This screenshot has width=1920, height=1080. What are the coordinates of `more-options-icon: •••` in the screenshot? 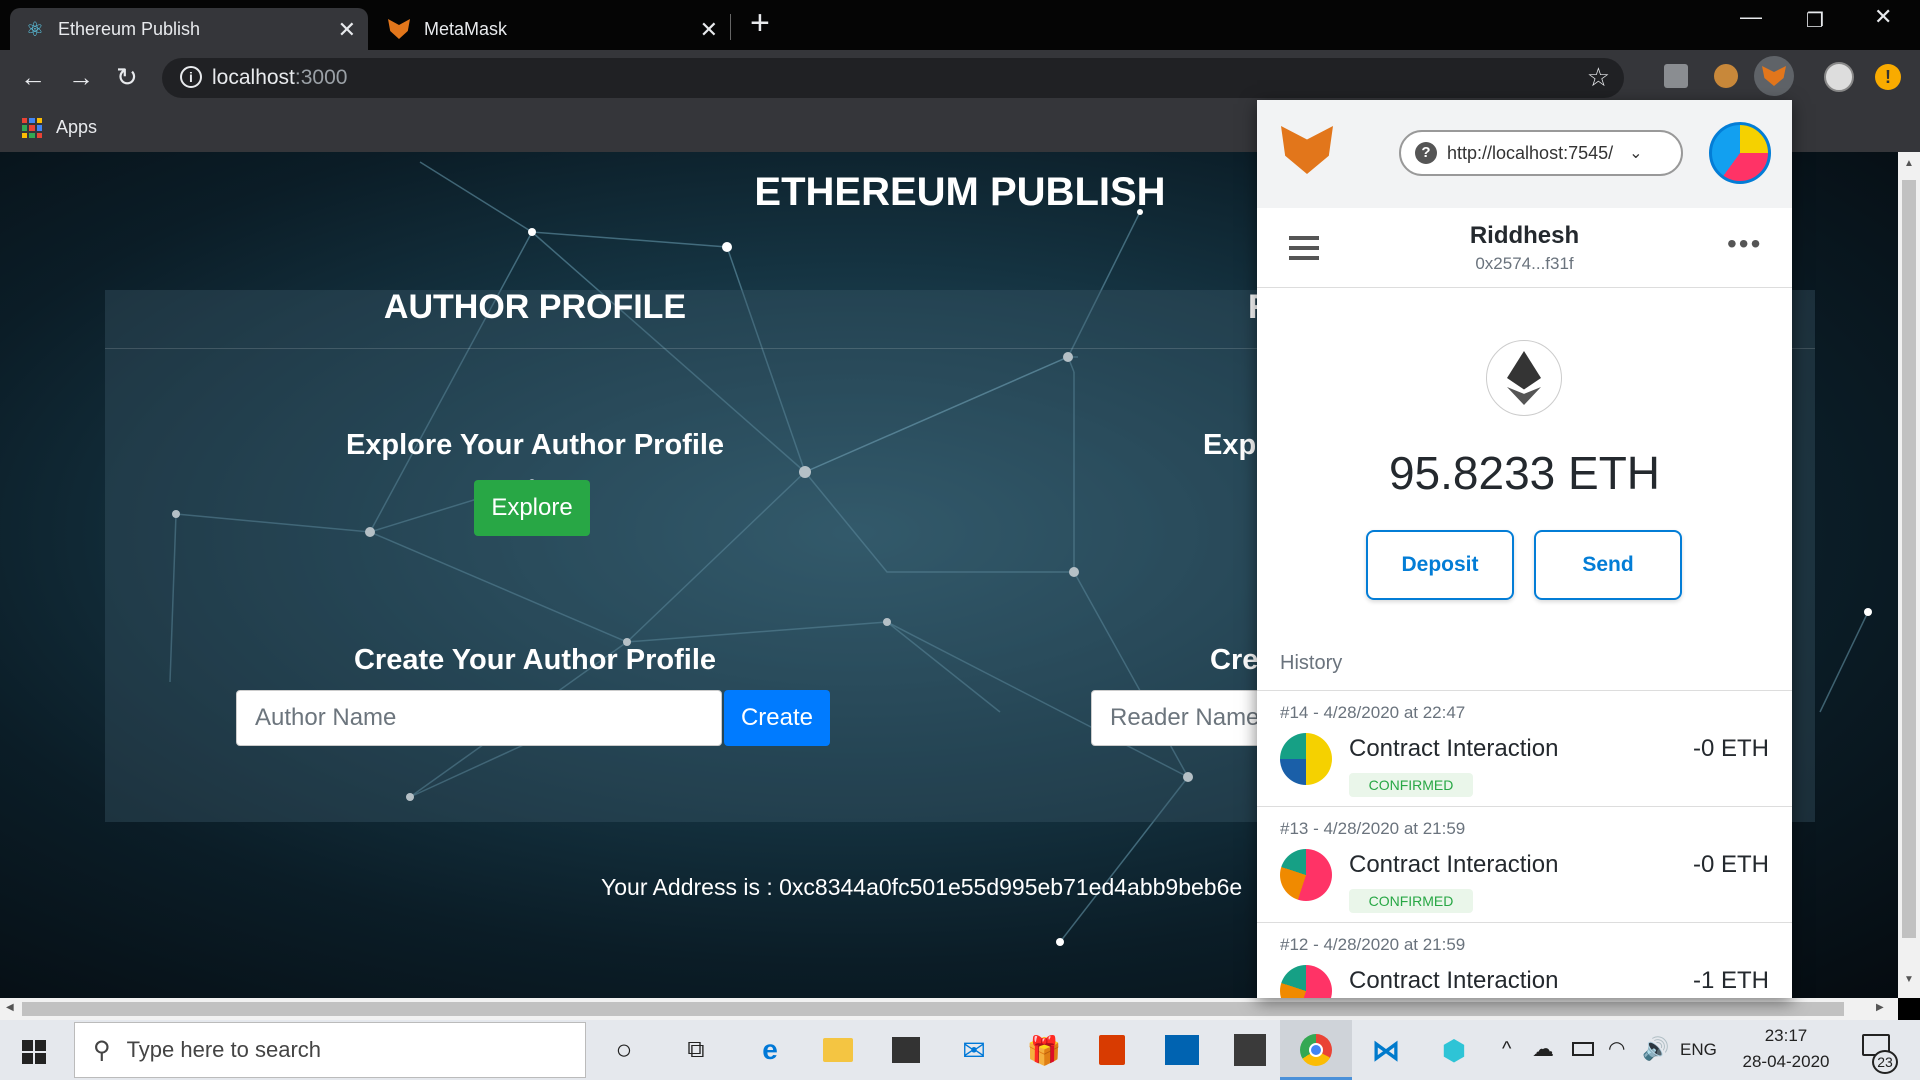 It's located at (1744, 244).